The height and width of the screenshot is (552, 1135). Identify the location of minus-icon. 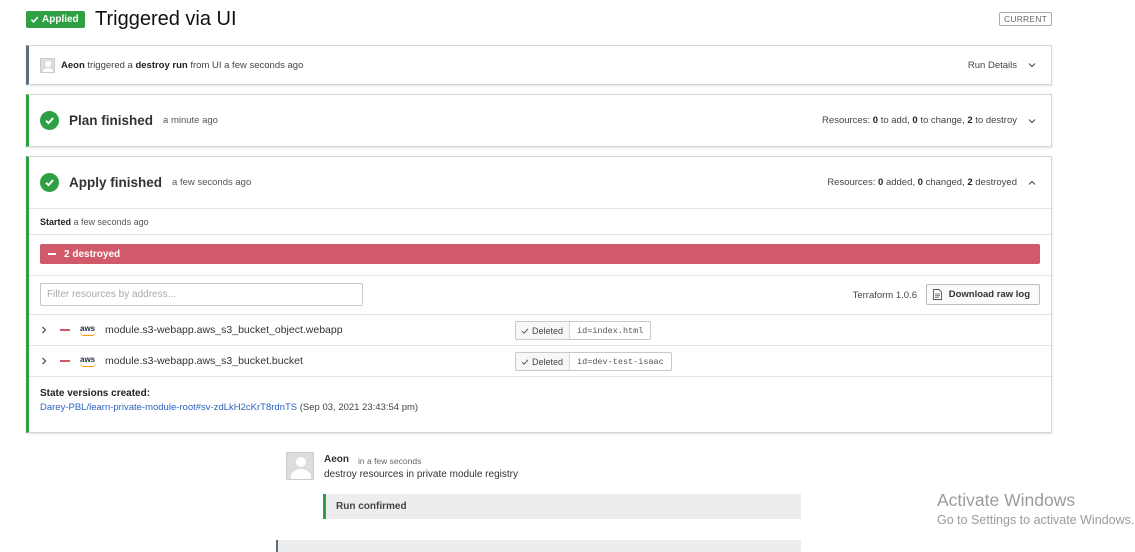
(52, 254).